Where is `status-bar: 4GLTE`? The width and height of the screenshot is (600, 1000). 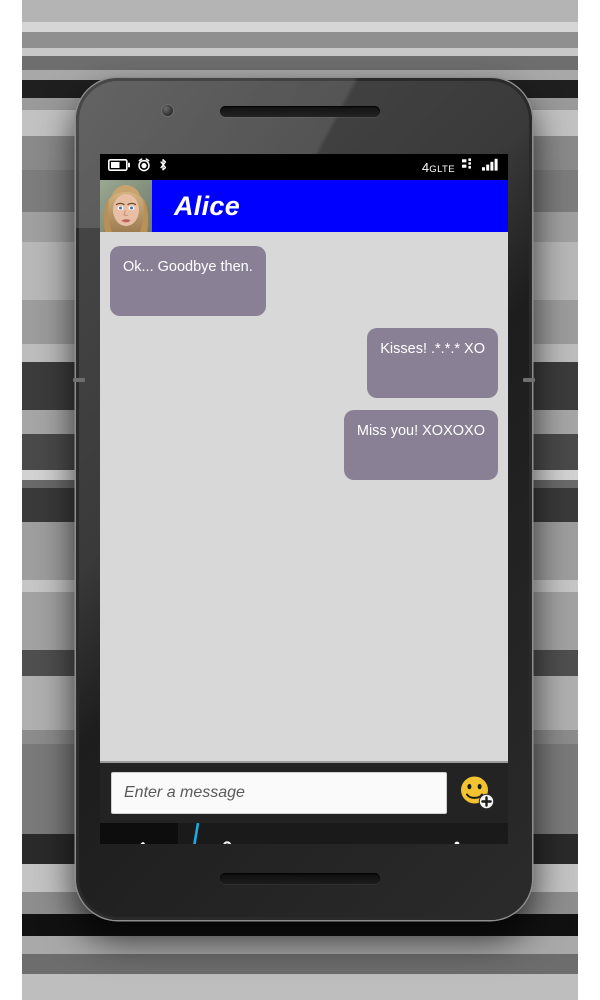
status-bar: 4GLTE is located at coordinates (304, 167).